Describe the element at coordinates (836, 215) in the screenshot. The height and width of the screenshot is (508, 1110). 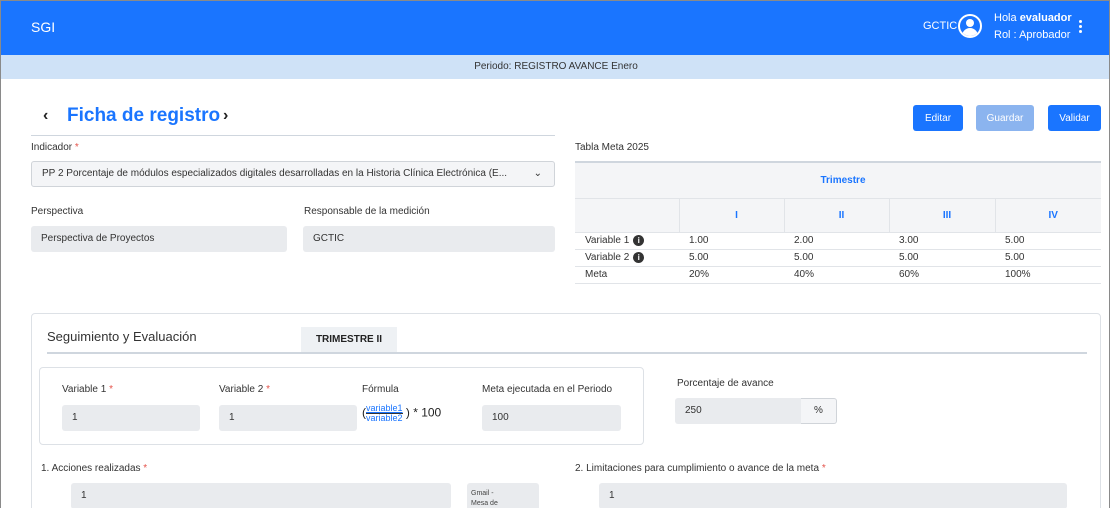
I see `column-header: II` at that location.